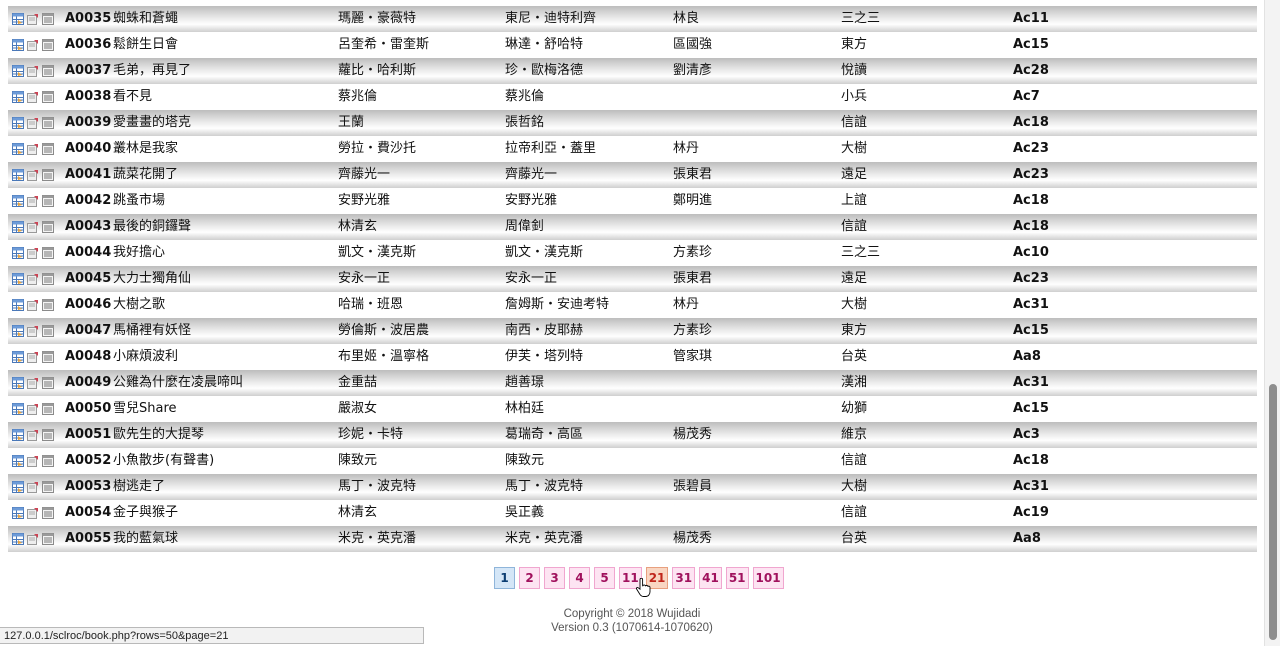 The image size is (1280, 646). I want to click on table-row: A0050 雪兒Share 嚴淑女 林柏廷 幼獅 Ac15, so click(632, 409).